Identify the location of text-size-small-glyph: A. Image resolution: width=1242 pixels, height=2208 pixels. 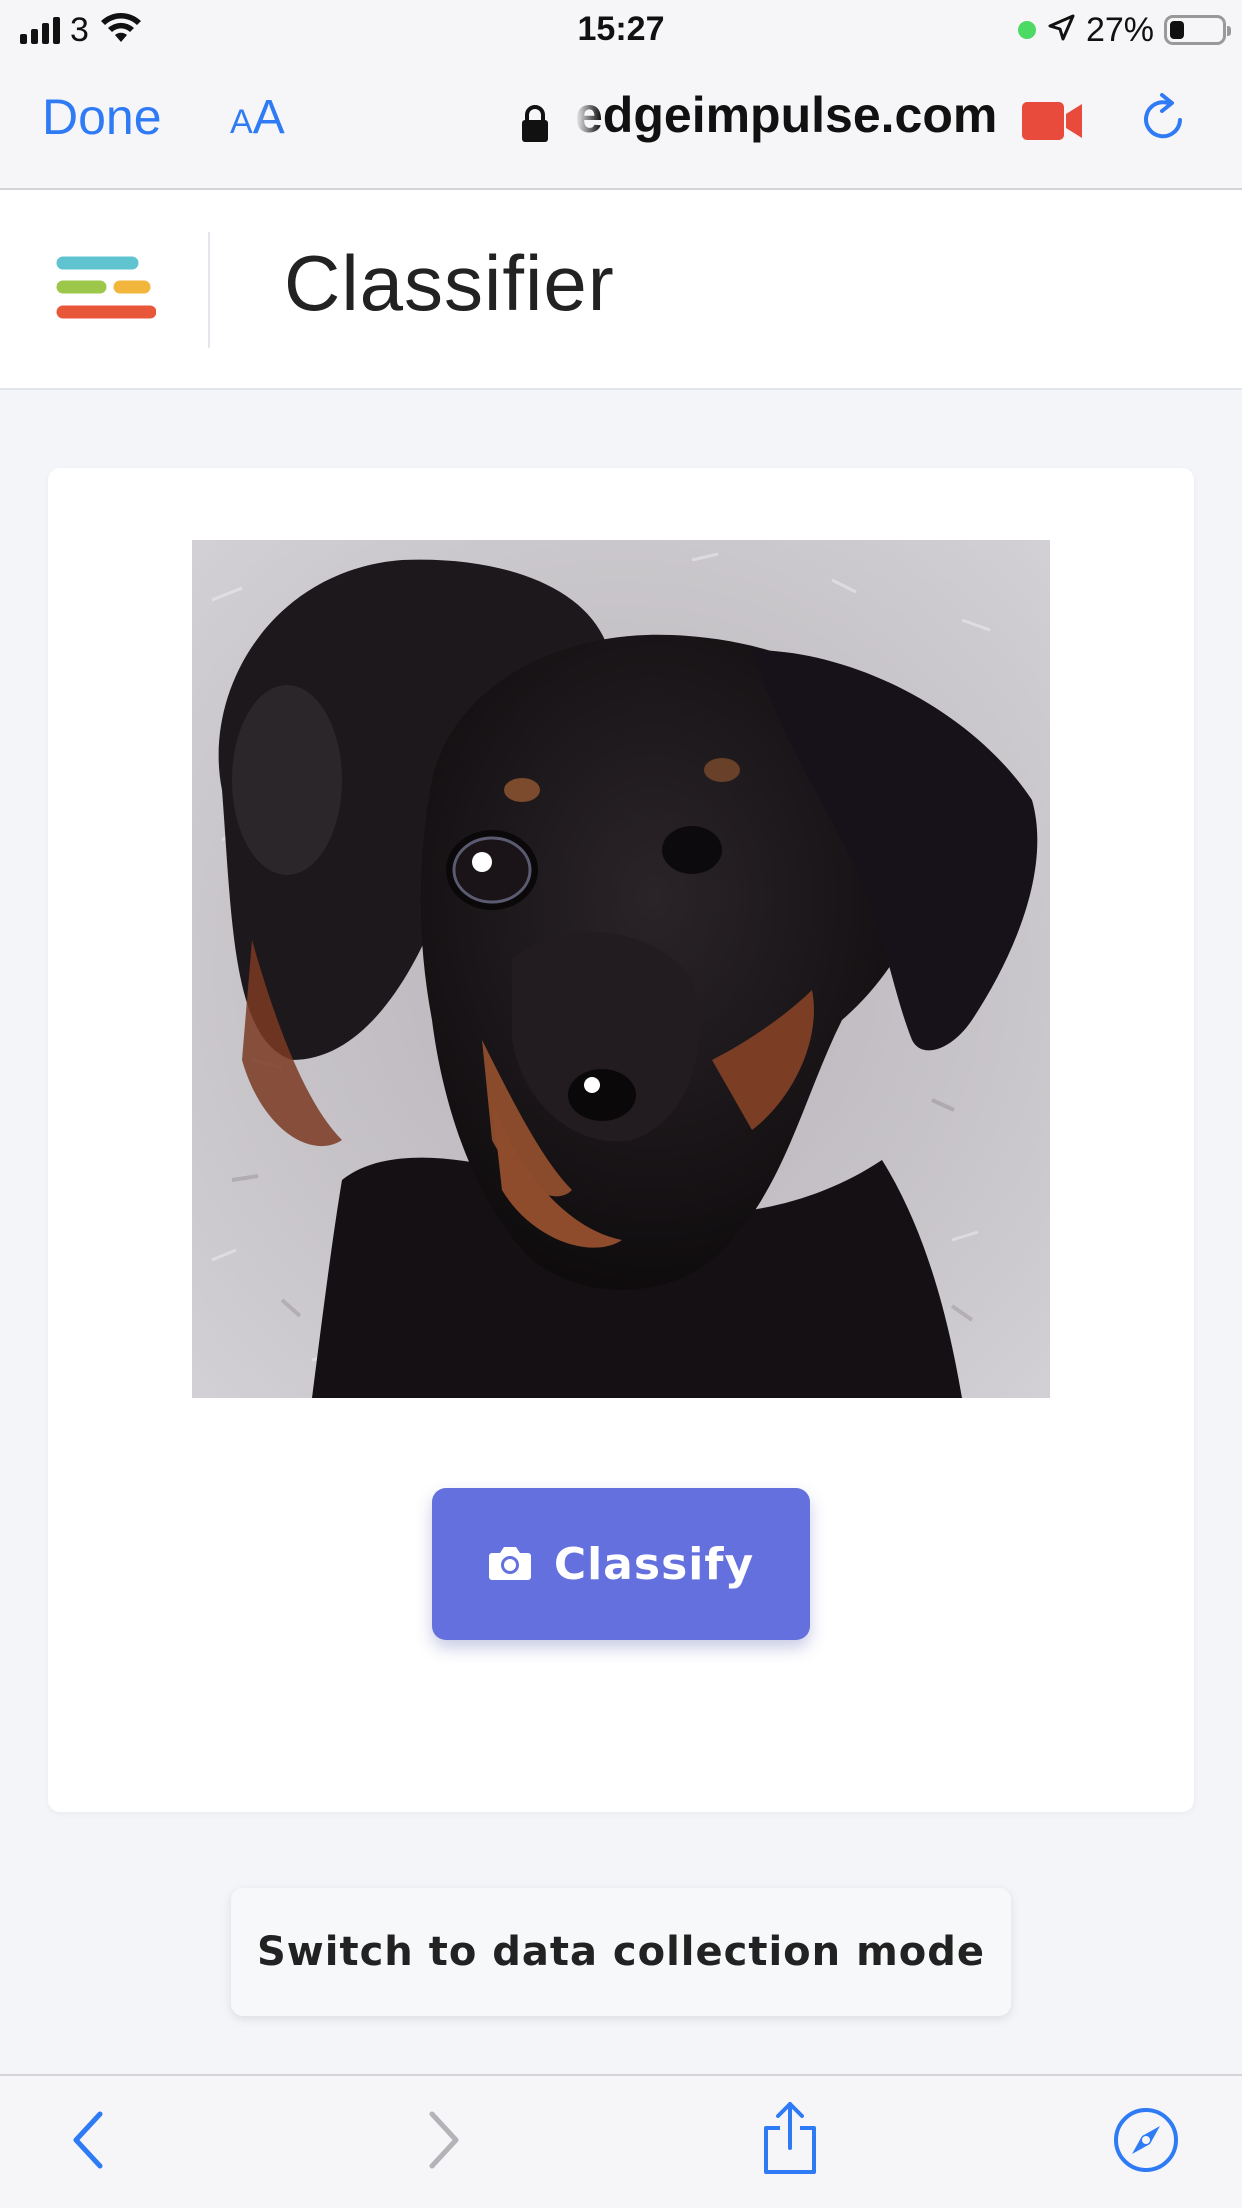
(241, 122).